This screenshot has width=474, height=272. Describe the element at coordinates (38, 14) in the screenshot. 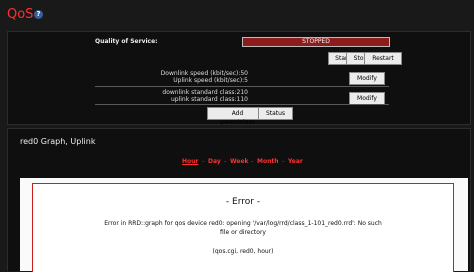

I see `help-icon: ?` at that location.